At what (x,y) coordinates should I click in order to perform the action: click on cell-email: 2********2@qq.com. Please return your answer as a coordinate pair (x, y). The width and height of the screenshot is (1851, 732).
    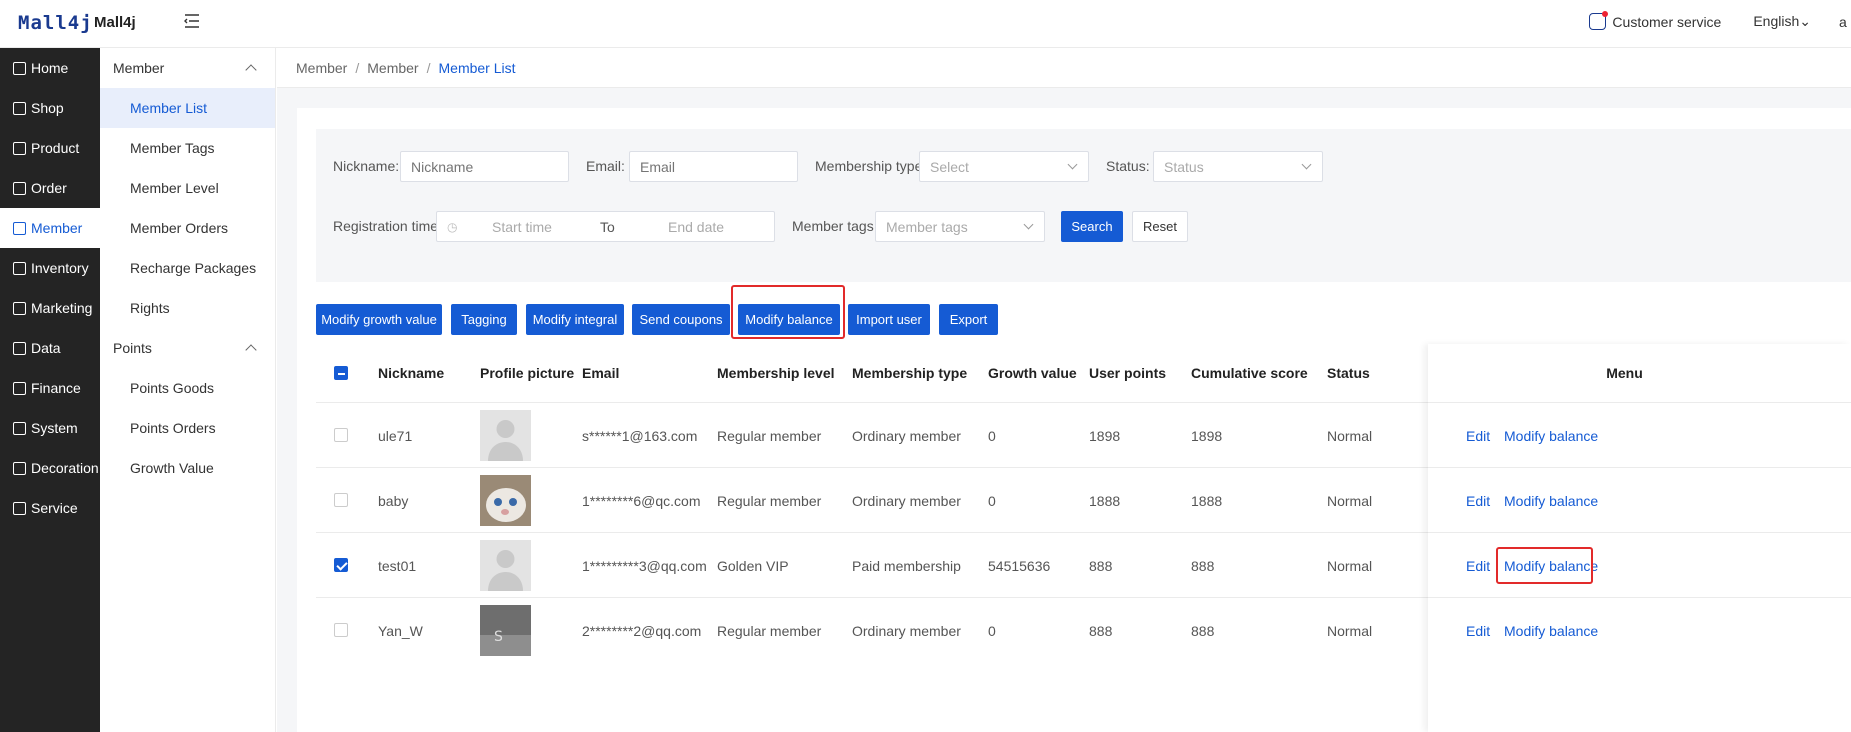
    Looking at the image, I should click on (642, 630).